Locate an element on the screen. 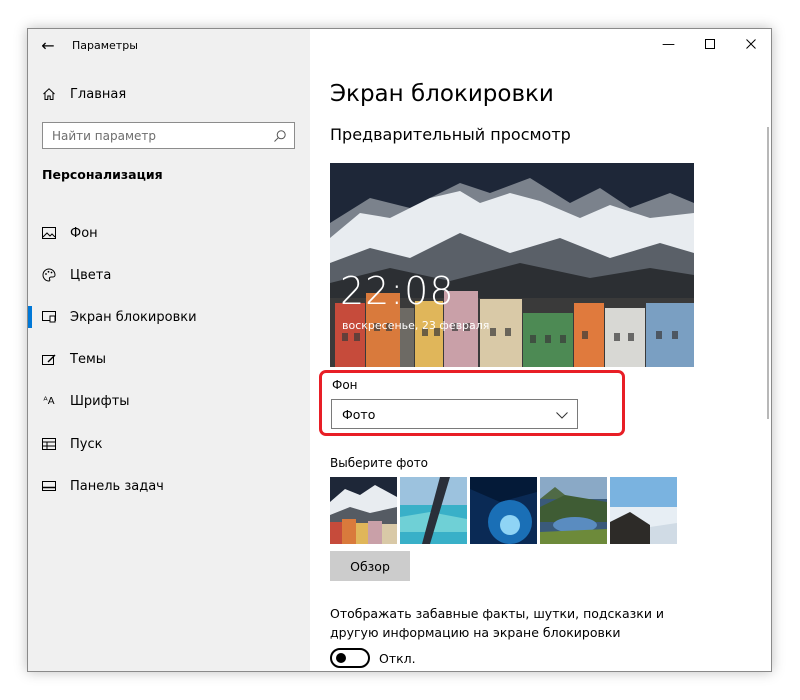 Image resolution: width=800 pixels, height=700 pixels. photo-thumbnail-ice-cave is located at coordinates (503, 510).